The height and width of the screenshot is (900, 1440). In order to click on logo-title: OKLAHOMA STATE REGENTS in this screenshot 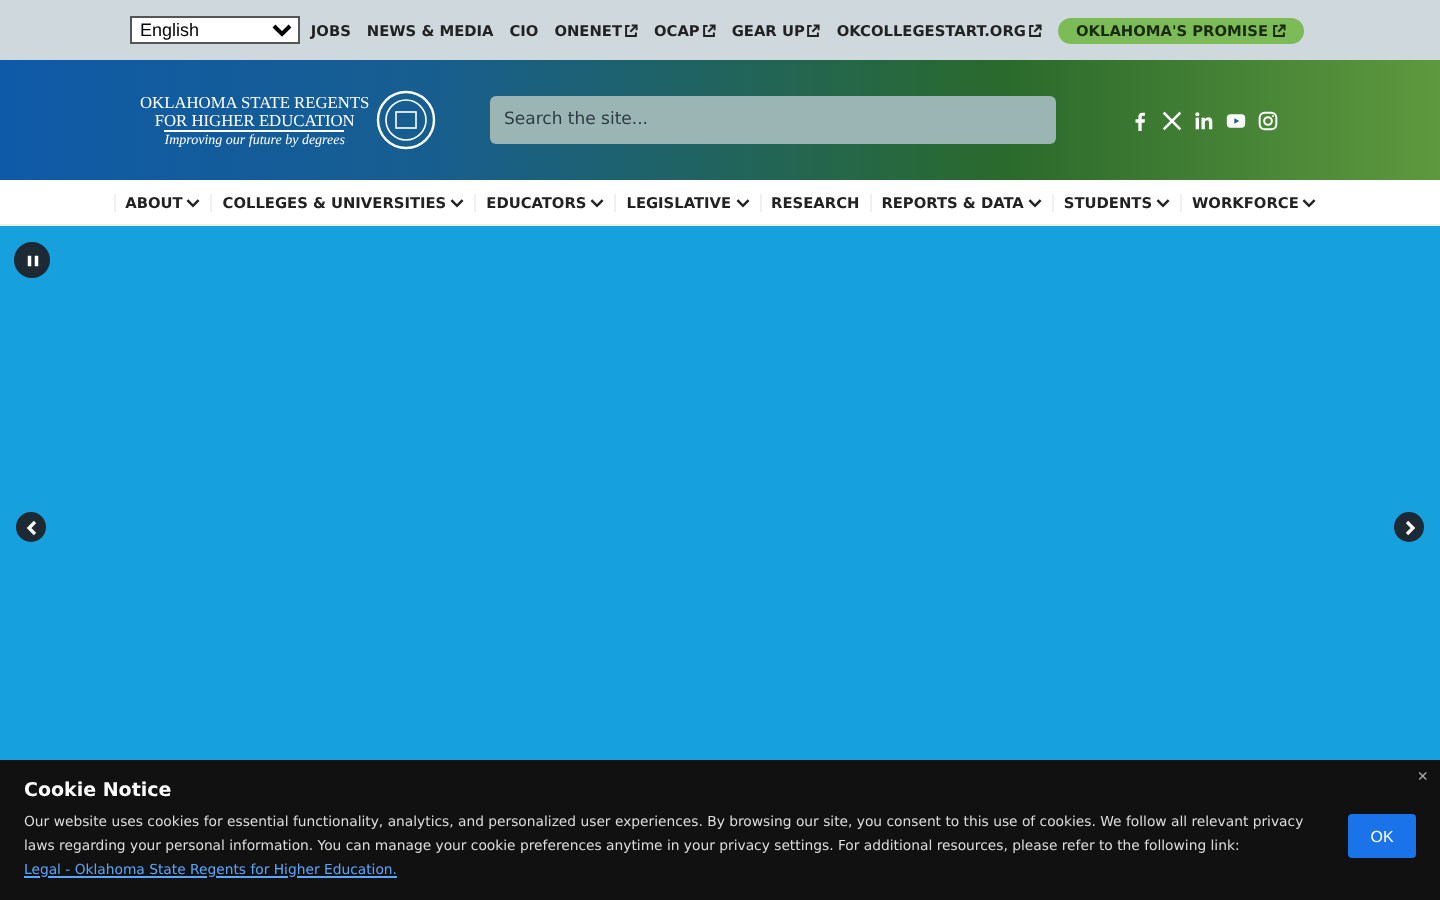, I will do `click(255, 102)`.